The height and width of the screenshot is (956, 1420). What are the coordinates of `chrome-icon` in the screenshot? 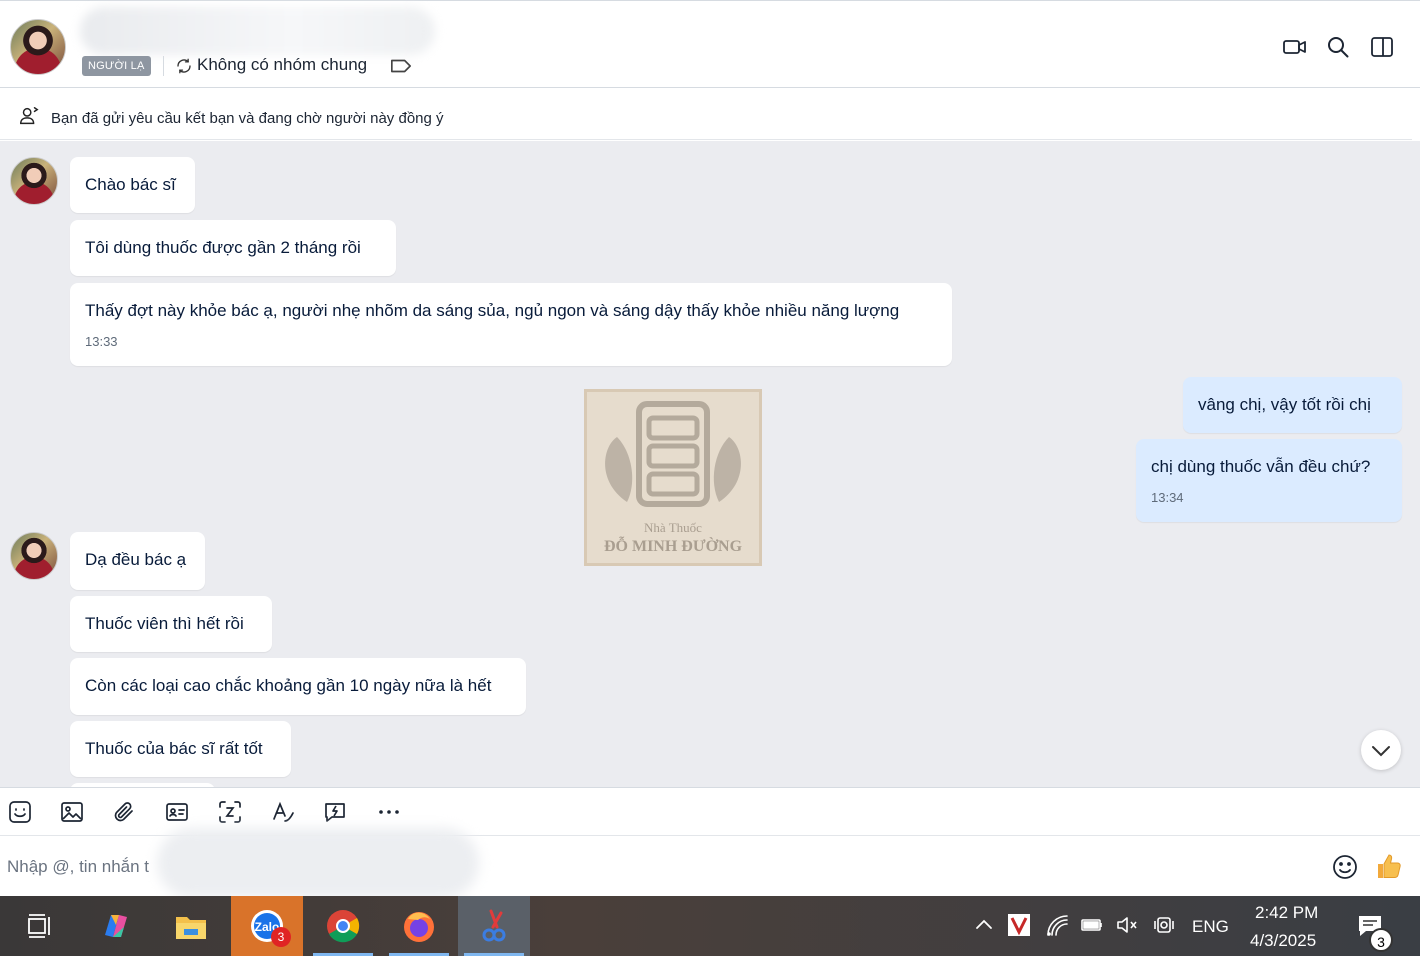 It's located at (343, 926).